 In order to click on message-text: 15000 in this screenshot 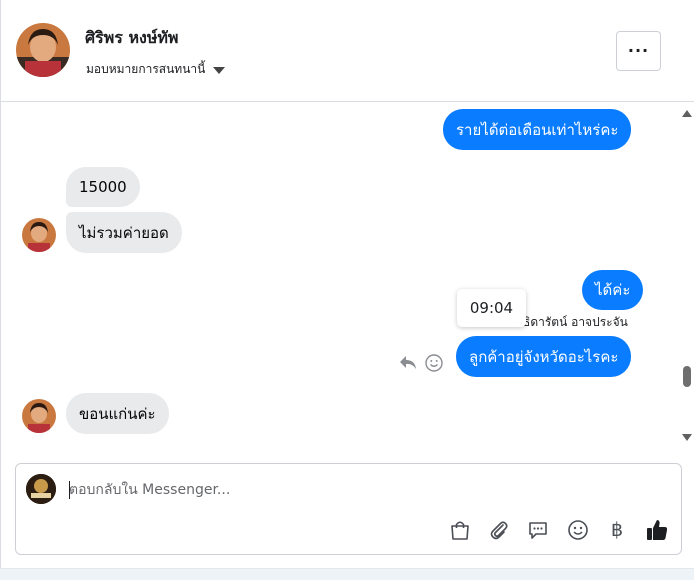, I will do `click(103, 187)`.